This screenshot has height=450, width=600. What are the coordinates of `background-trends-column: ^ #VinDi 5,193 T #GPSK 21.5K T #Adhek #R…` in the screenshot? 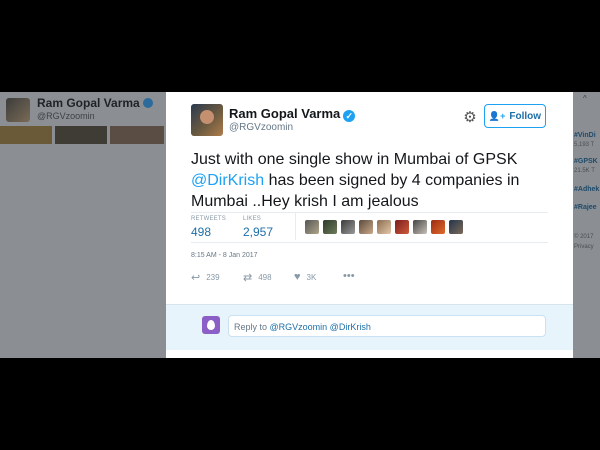 It's located at (586, 225).